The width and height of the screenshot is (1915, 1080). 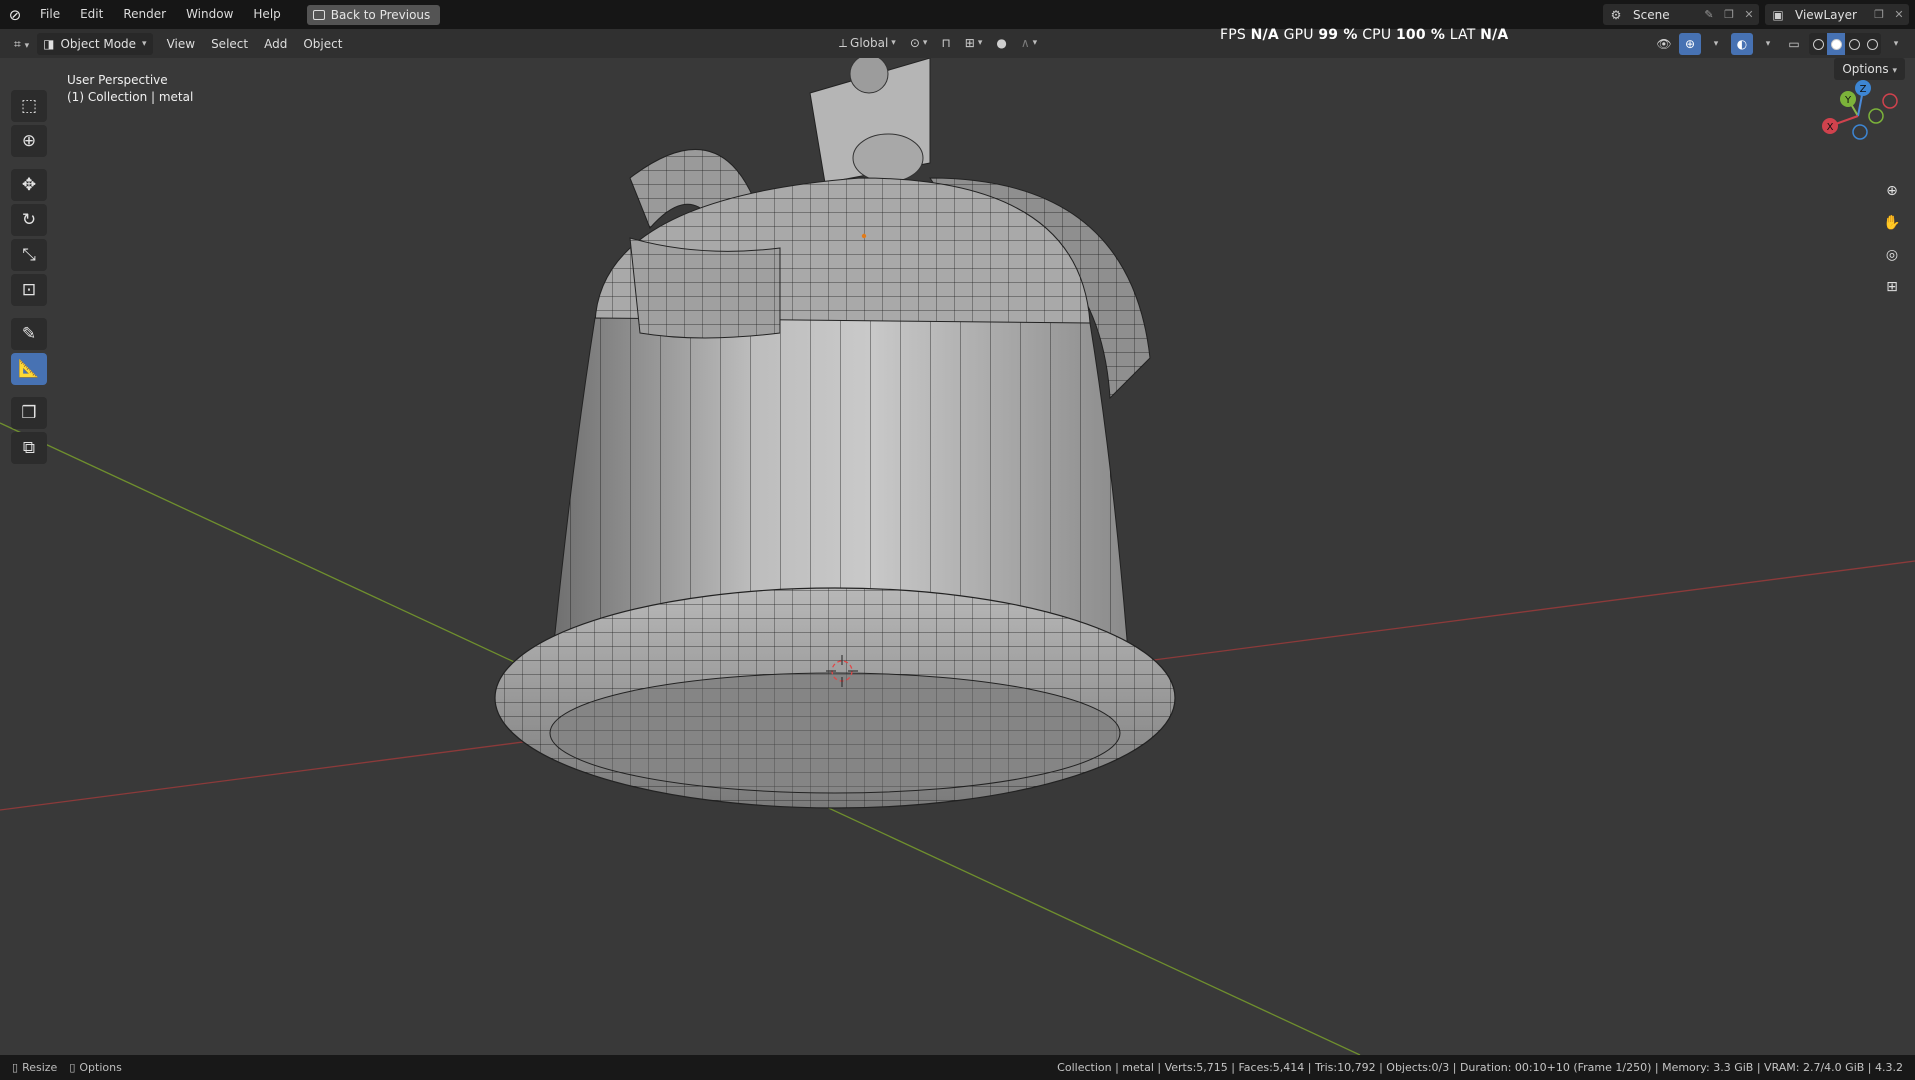 What do you see at coordinates (1892, 255) in the screenshot?
I see `camera-view-icon: ◎` at bounding box center [1892, 255].